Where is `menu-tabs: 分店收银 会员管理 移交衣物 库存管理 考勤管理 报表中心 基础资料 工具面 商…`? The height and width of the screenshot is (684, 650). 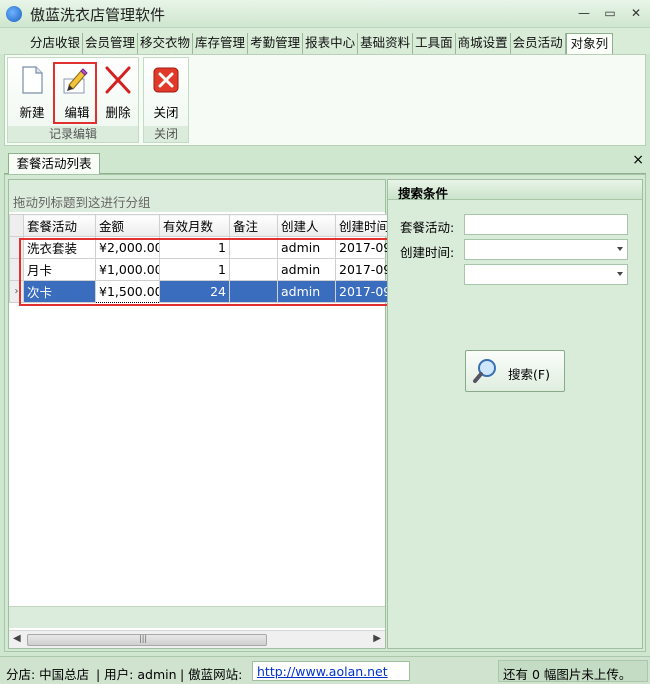 menu-tabs: 分店收银 会员管理 移交衣物 库存管理 考勤管理 报表中心 基础资料 工具面 商… is located at coordinates (321, 43).